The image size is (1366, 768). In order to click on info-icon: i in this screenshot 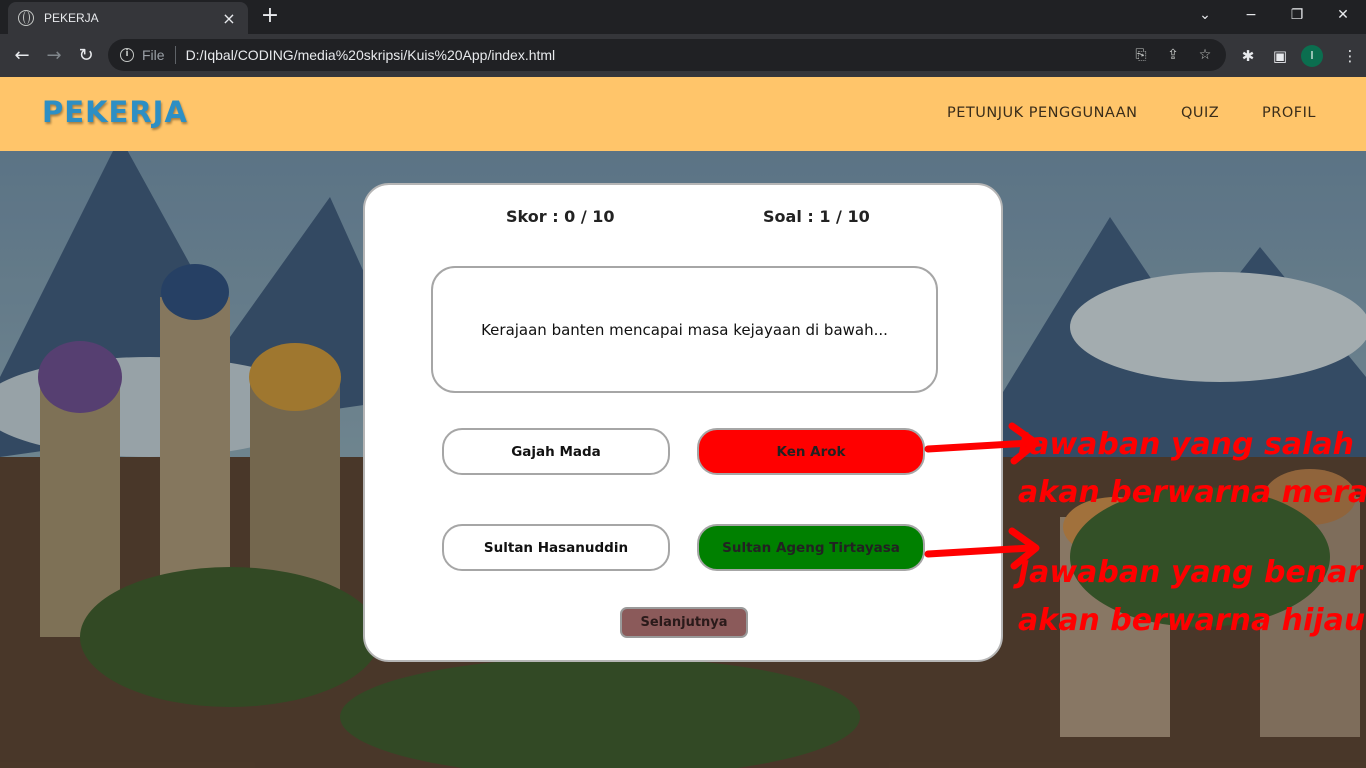, I will do `click(127, 55)`.